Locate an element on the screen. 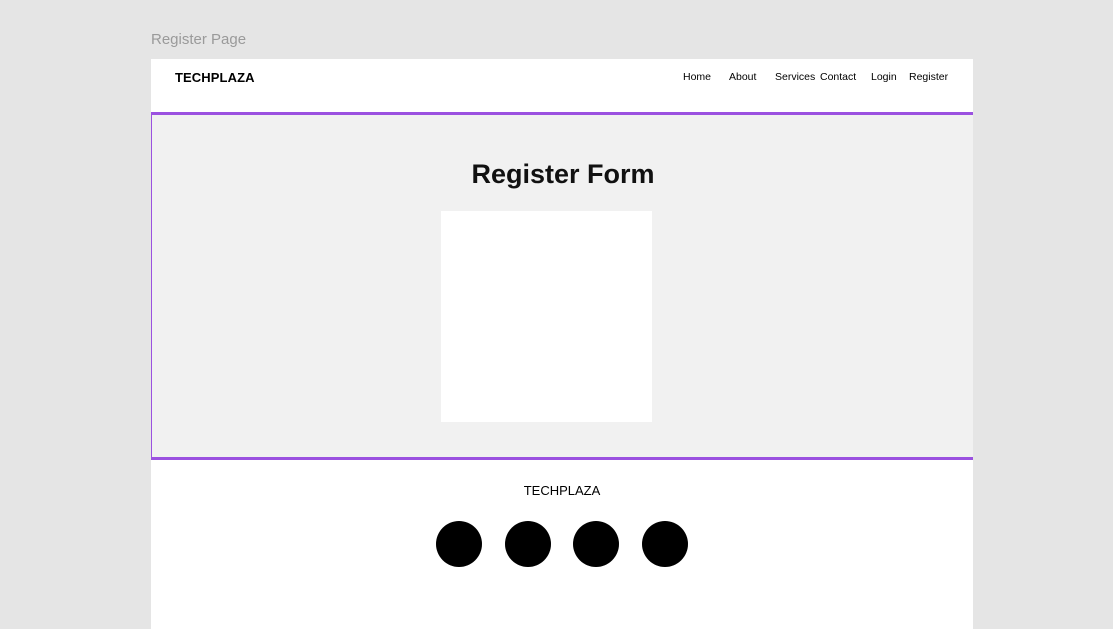  register-form-title: Register Form is located at coordinates (563, 174).